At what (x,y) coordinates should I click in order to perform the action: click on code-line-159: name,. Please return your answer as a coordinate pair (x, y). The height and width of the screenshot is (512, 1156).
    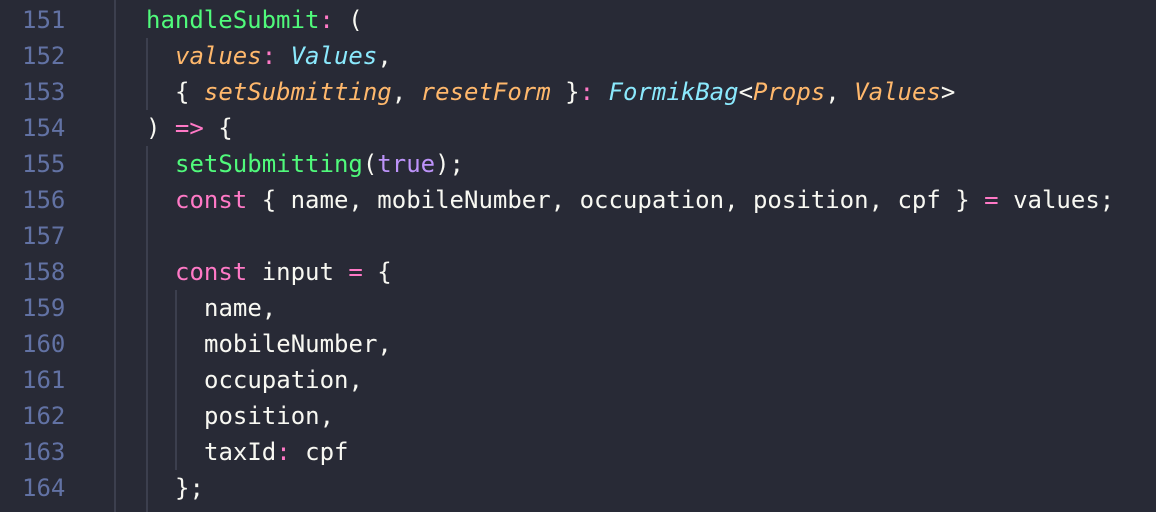
    Looking at the image, I should click on (240, 308).